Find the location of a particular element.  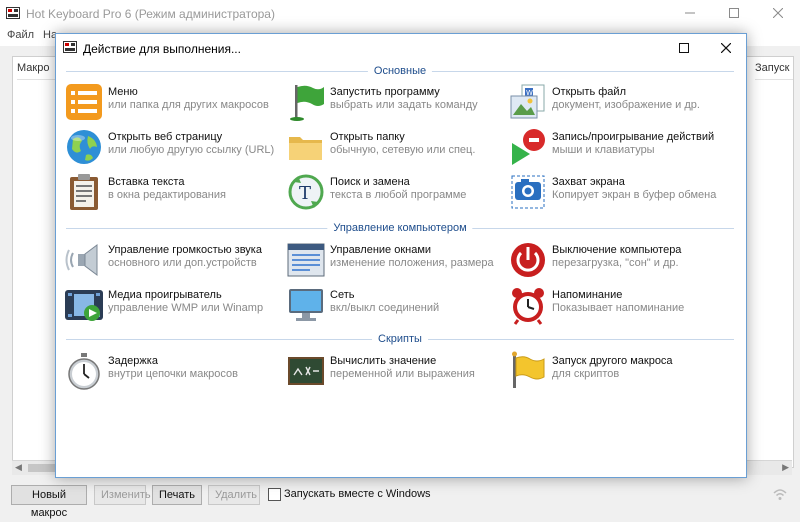

delete-button: Удалить is located at coordinates (234, 495).